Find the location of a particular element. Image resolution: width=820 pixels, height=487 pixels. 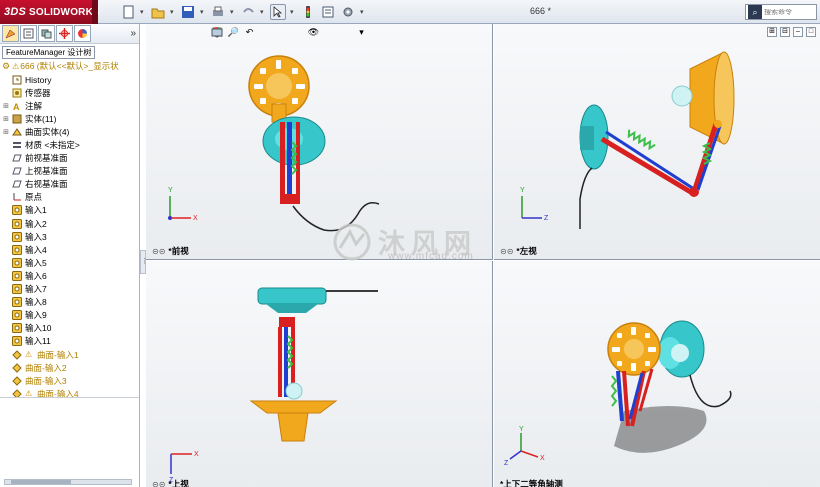

tree-item: 曲面-输入2 is located at coordinates (70, 367).